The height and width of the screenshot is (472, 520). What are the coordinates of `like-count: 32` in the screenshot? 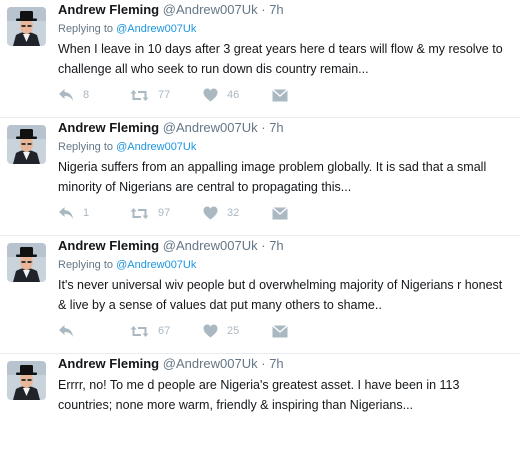 It's located at (233, 213).